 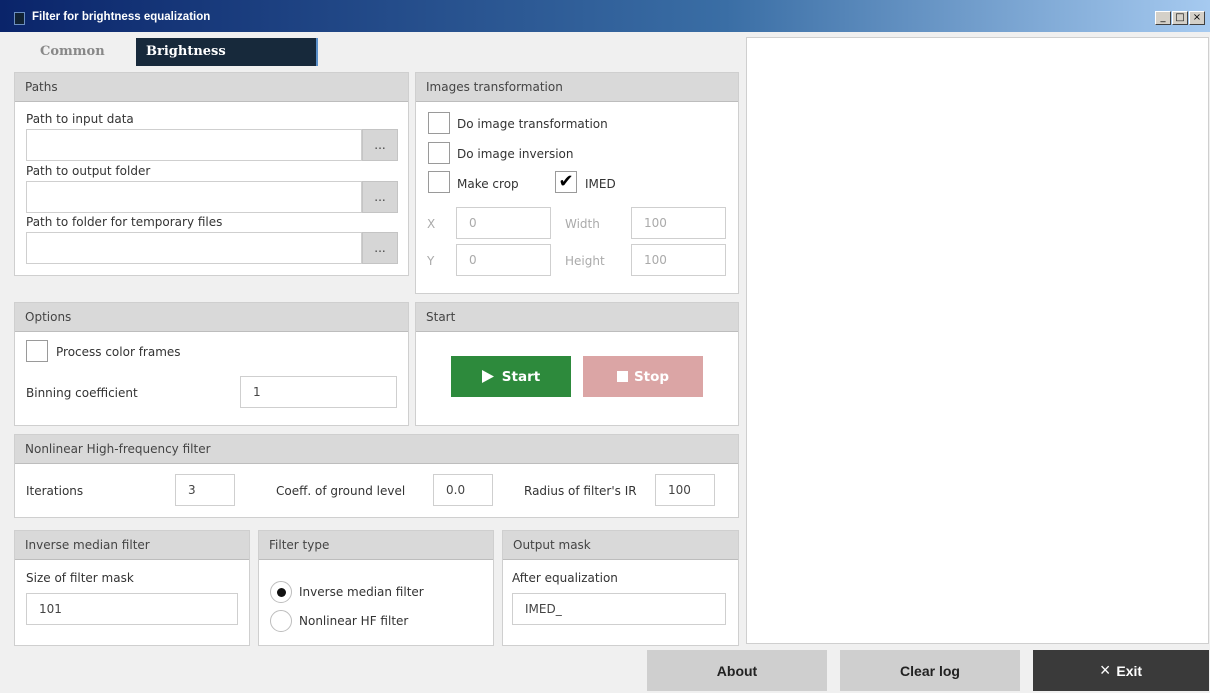 I want to click on binning-label: Binning coefficient, so click(x=82, y=393).